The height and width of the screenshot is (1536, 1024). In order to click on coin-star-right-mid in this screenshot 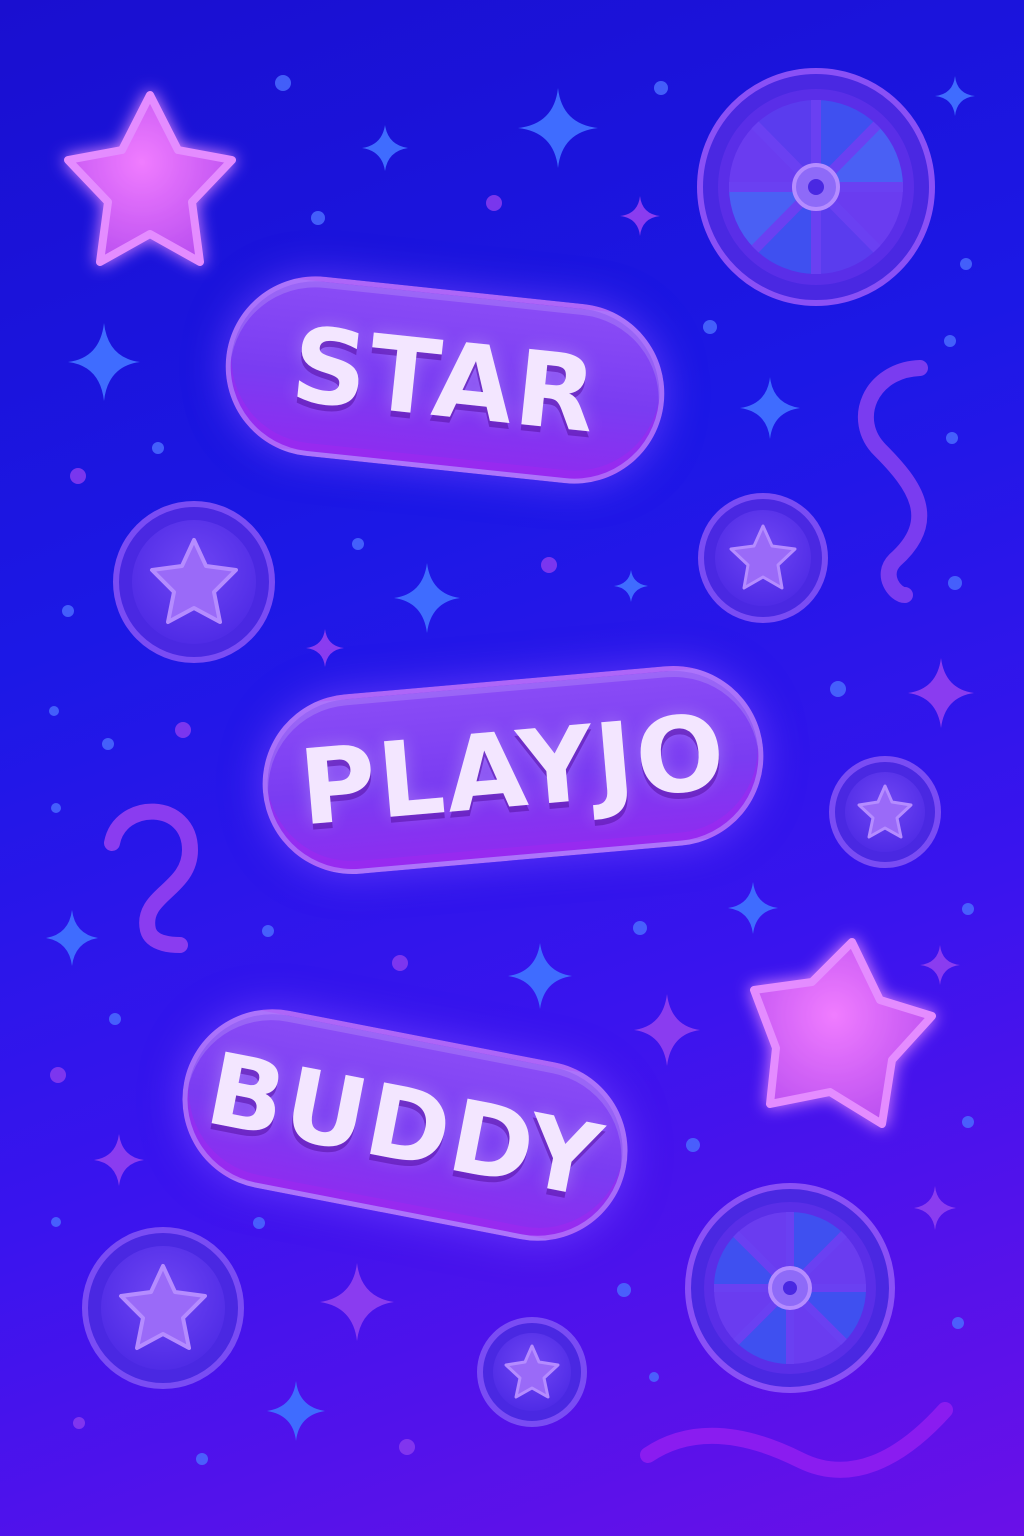, I will do `click(885, 812)`.